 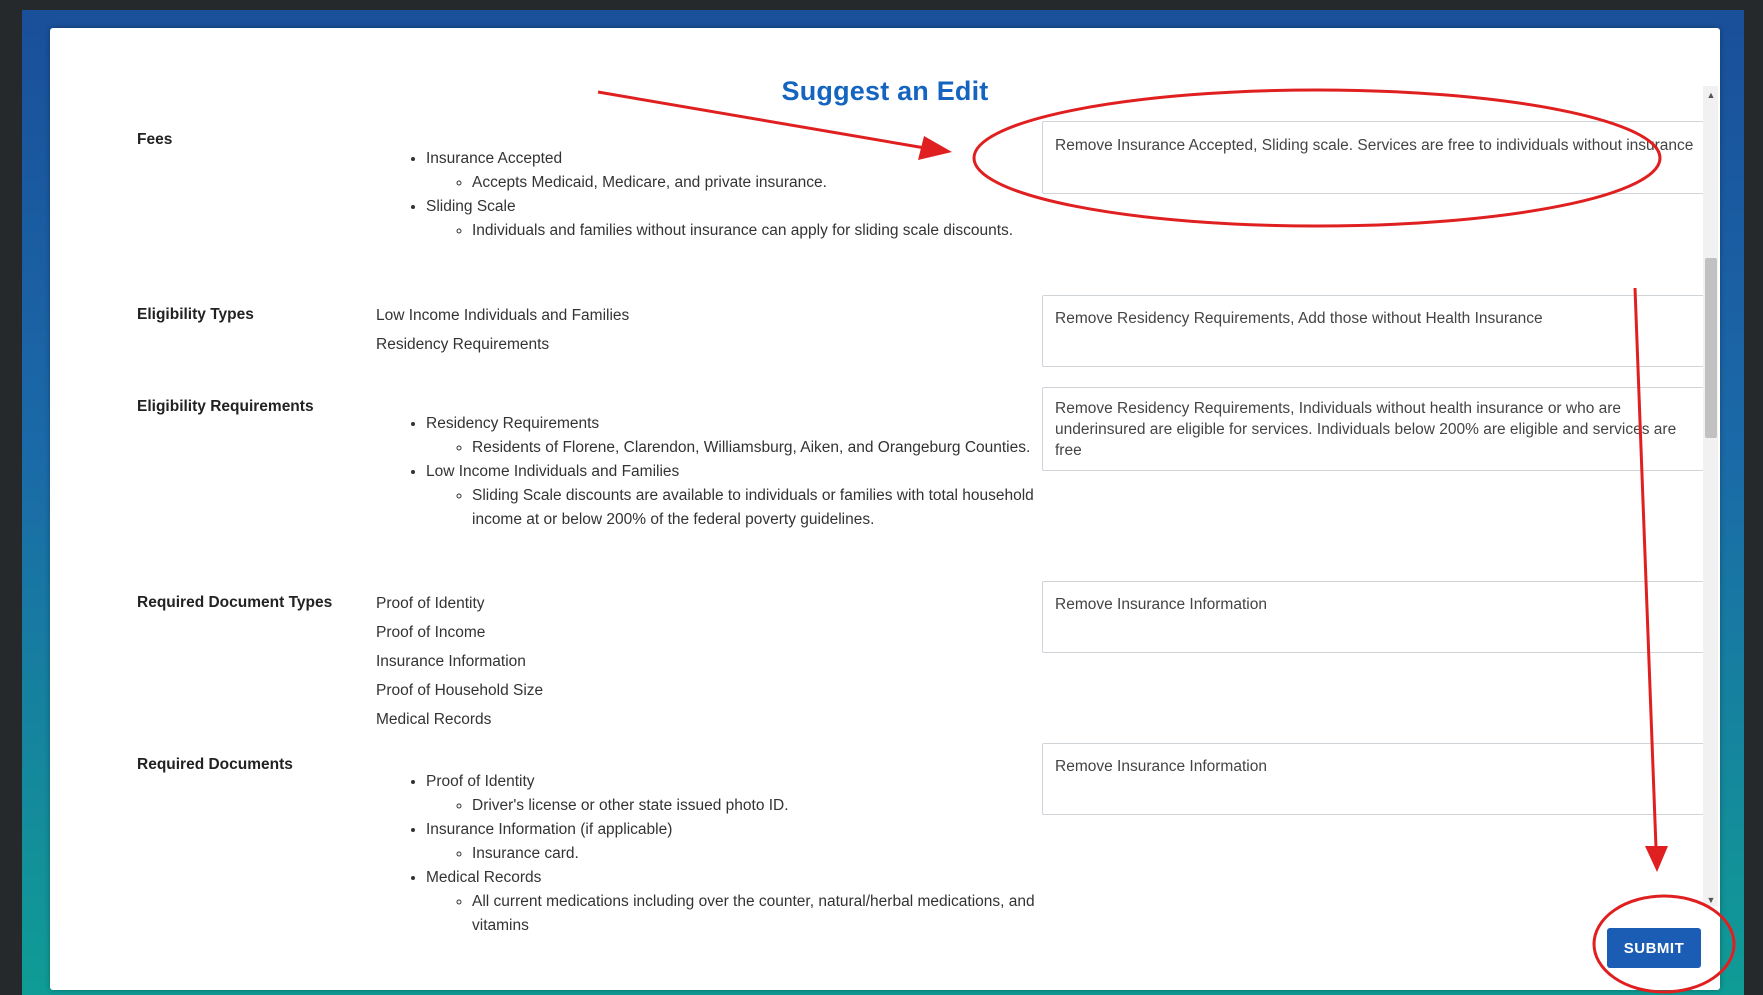 What do you see at coordinates (549, 829) in the screenshot?
I see `bullet-text: Insurance Information (if applicable)` at bounding box center [549, 829].